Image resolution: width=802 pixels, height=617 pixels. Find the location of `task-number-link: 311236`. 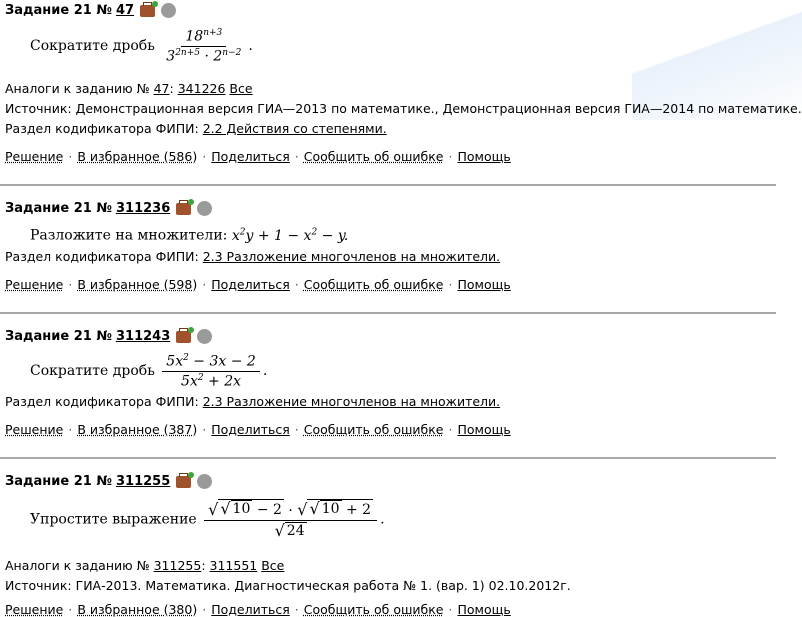

task-number-link: 311236 is located at coordinates (143, 208).